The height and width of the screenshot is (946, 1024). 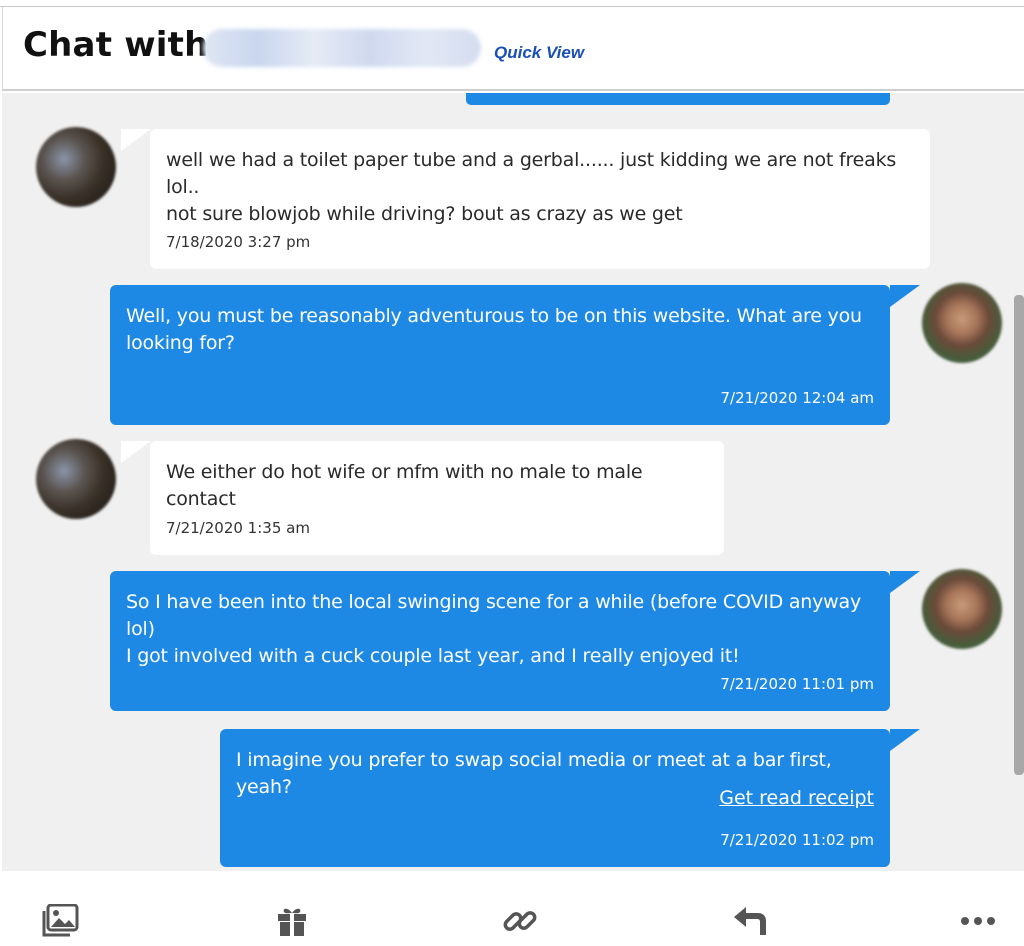 I want to click on previous-message-bubble, so click(x=678, y=99).